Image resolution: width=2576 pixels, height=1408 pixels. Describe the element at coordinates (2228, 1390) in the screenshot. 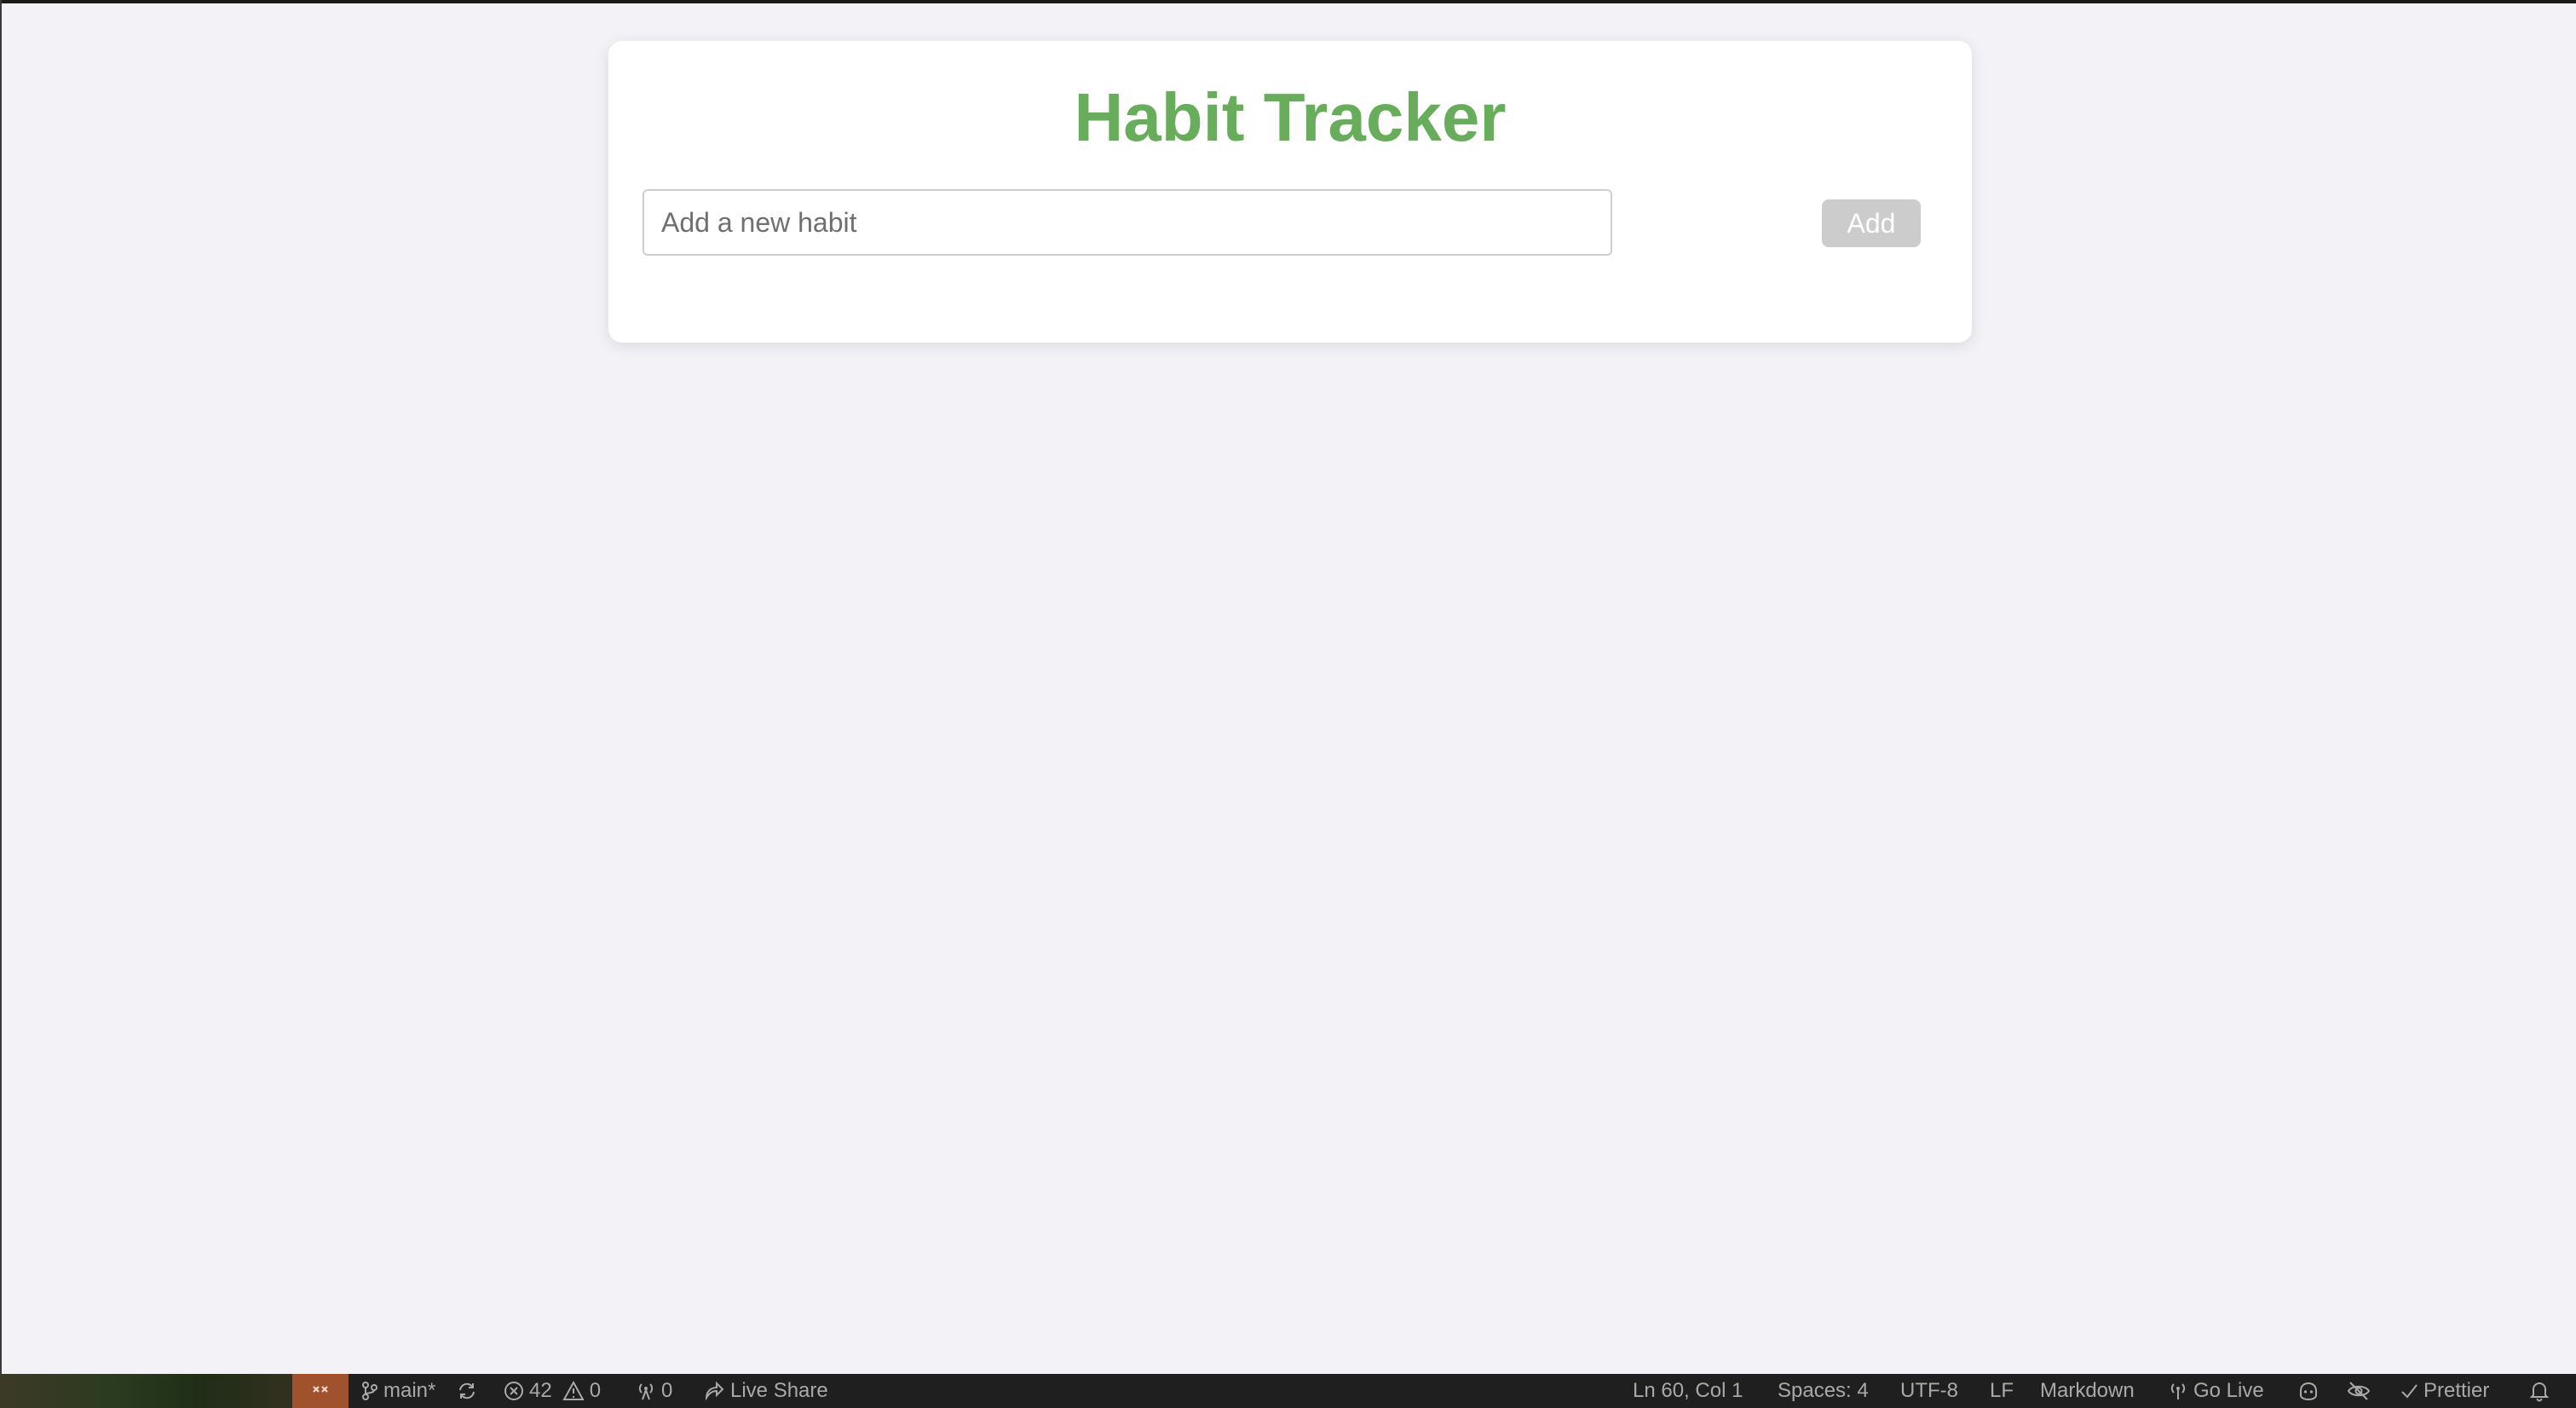

I see `go-live-label: Go Live` at that location.